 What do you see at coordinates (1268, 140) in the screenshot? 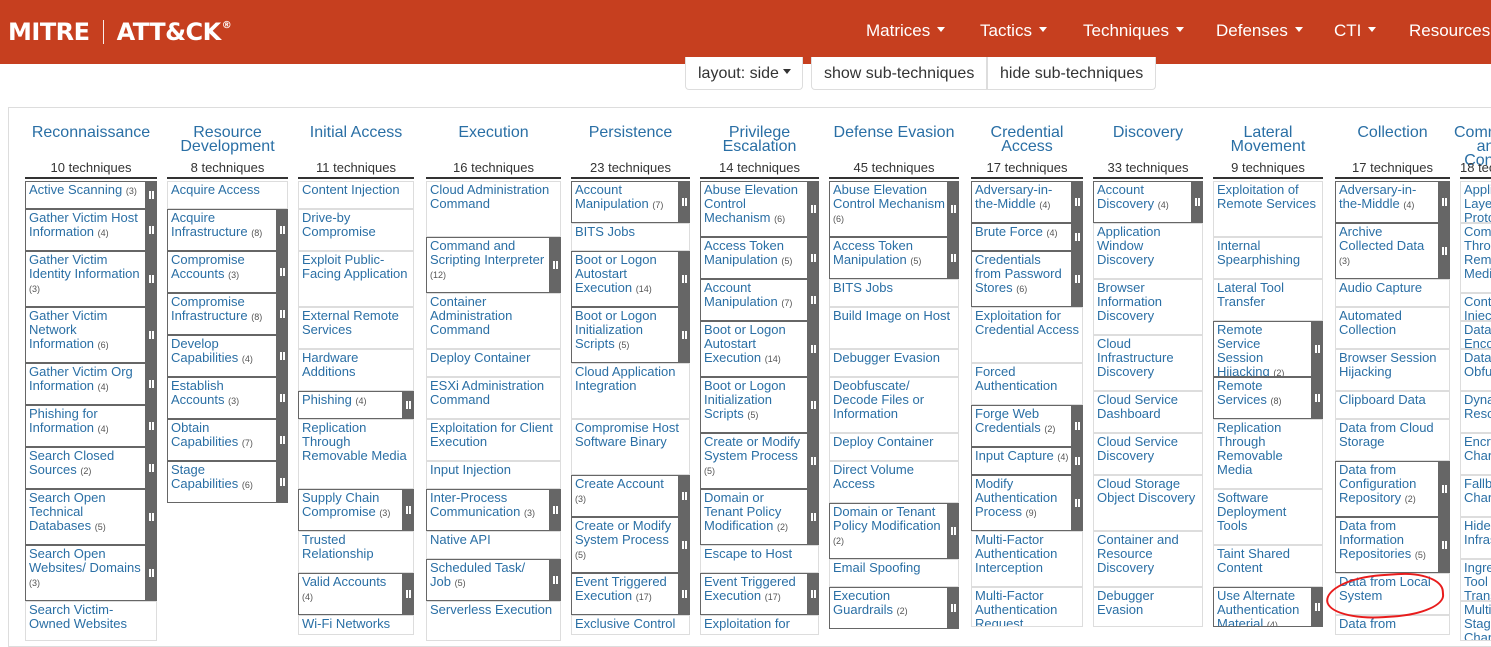
I see `tactic-header-lateral-movement: Lateral Movement` at bounding box center [1268, 140].